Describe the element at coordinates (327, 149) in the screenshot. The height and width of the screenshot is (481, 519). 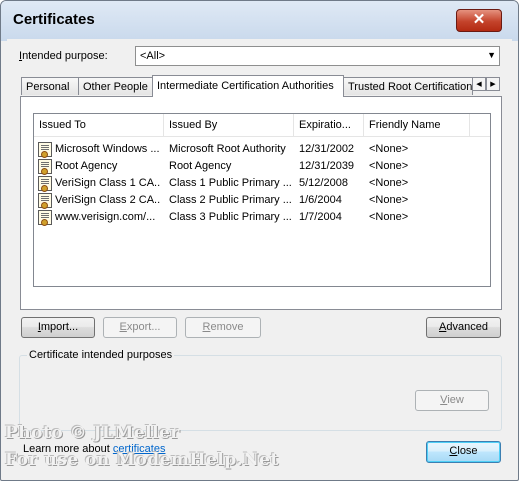
I see `cell-expiration: 12/31/2002` at that location.